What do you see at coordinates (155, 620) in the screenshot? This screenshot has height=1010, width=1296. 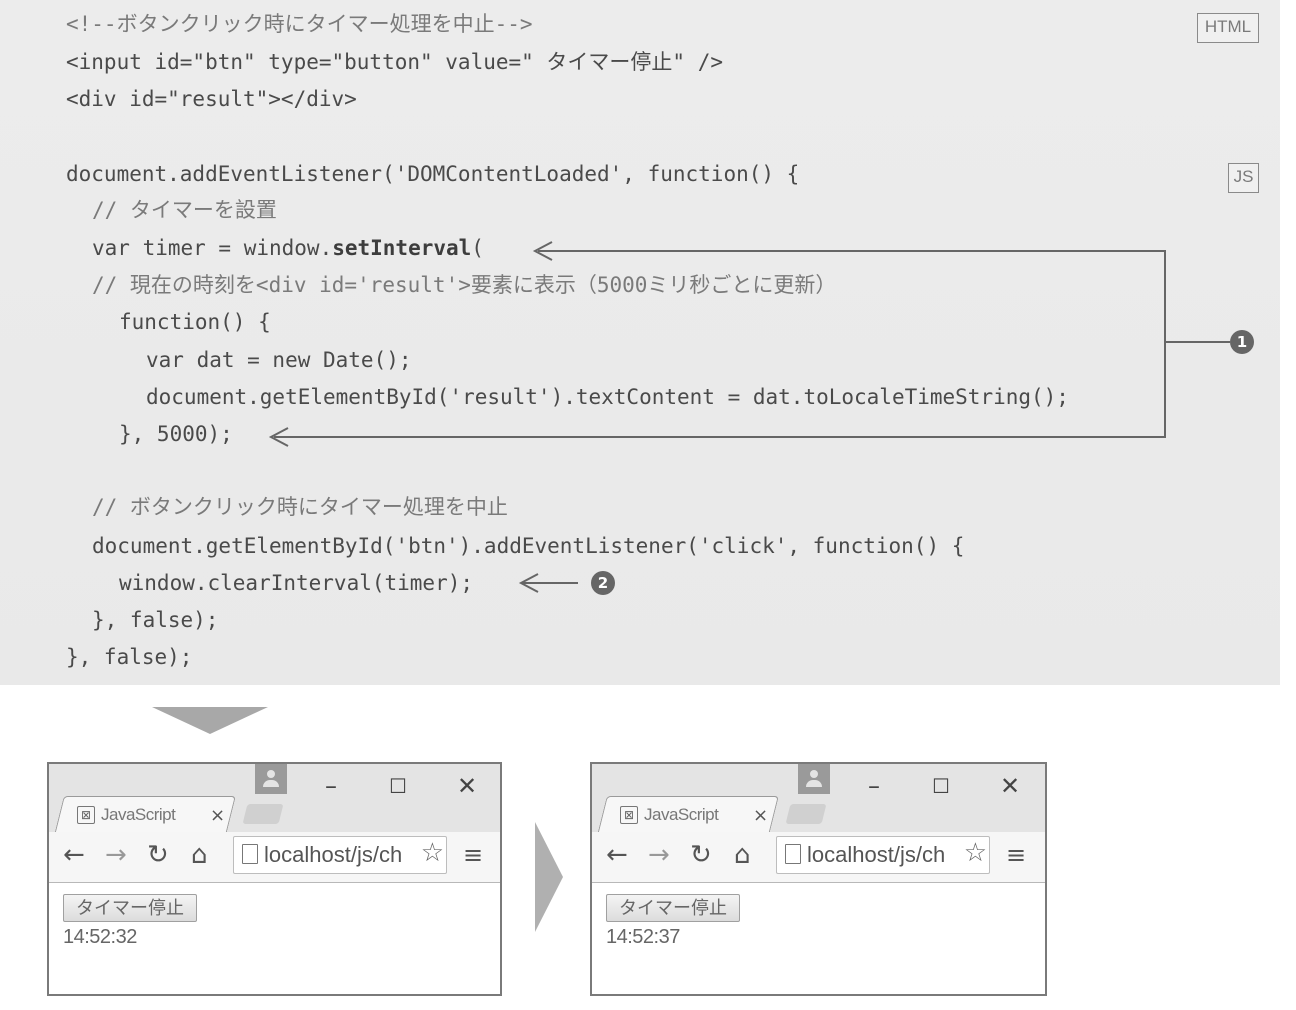 I see `code-line-close-click: }, false);` at bounding box center [155, 620].